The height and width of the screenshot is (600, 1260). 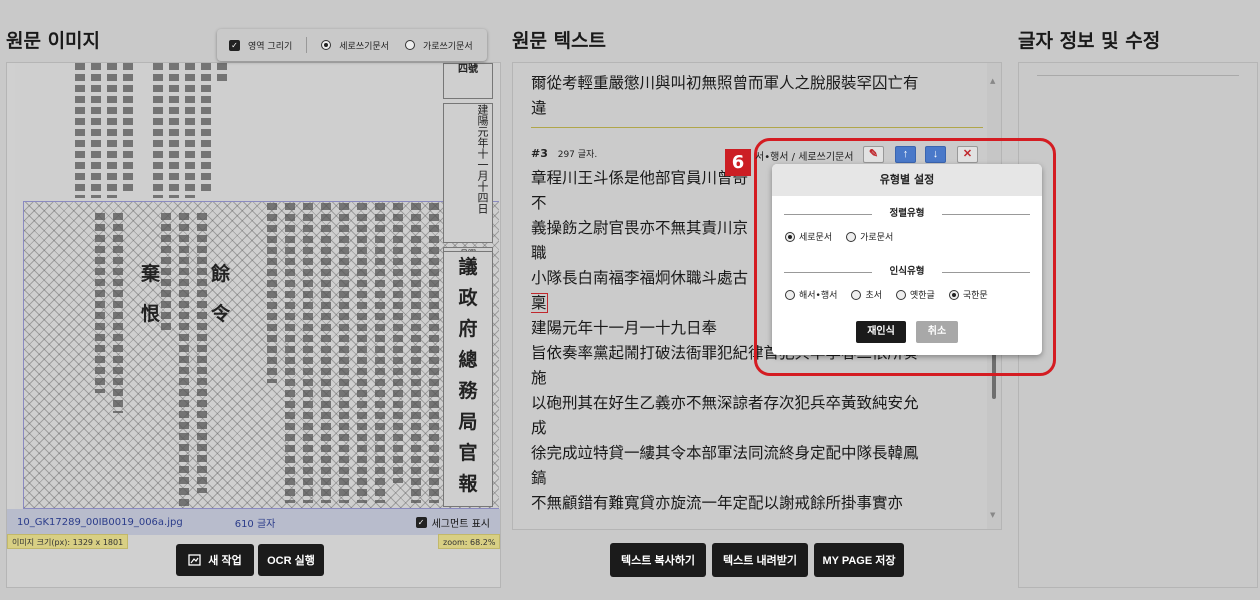 I want to click on segment-type-label: 서•행서 / 세로쓰기문서, so click(x=804, y=157).